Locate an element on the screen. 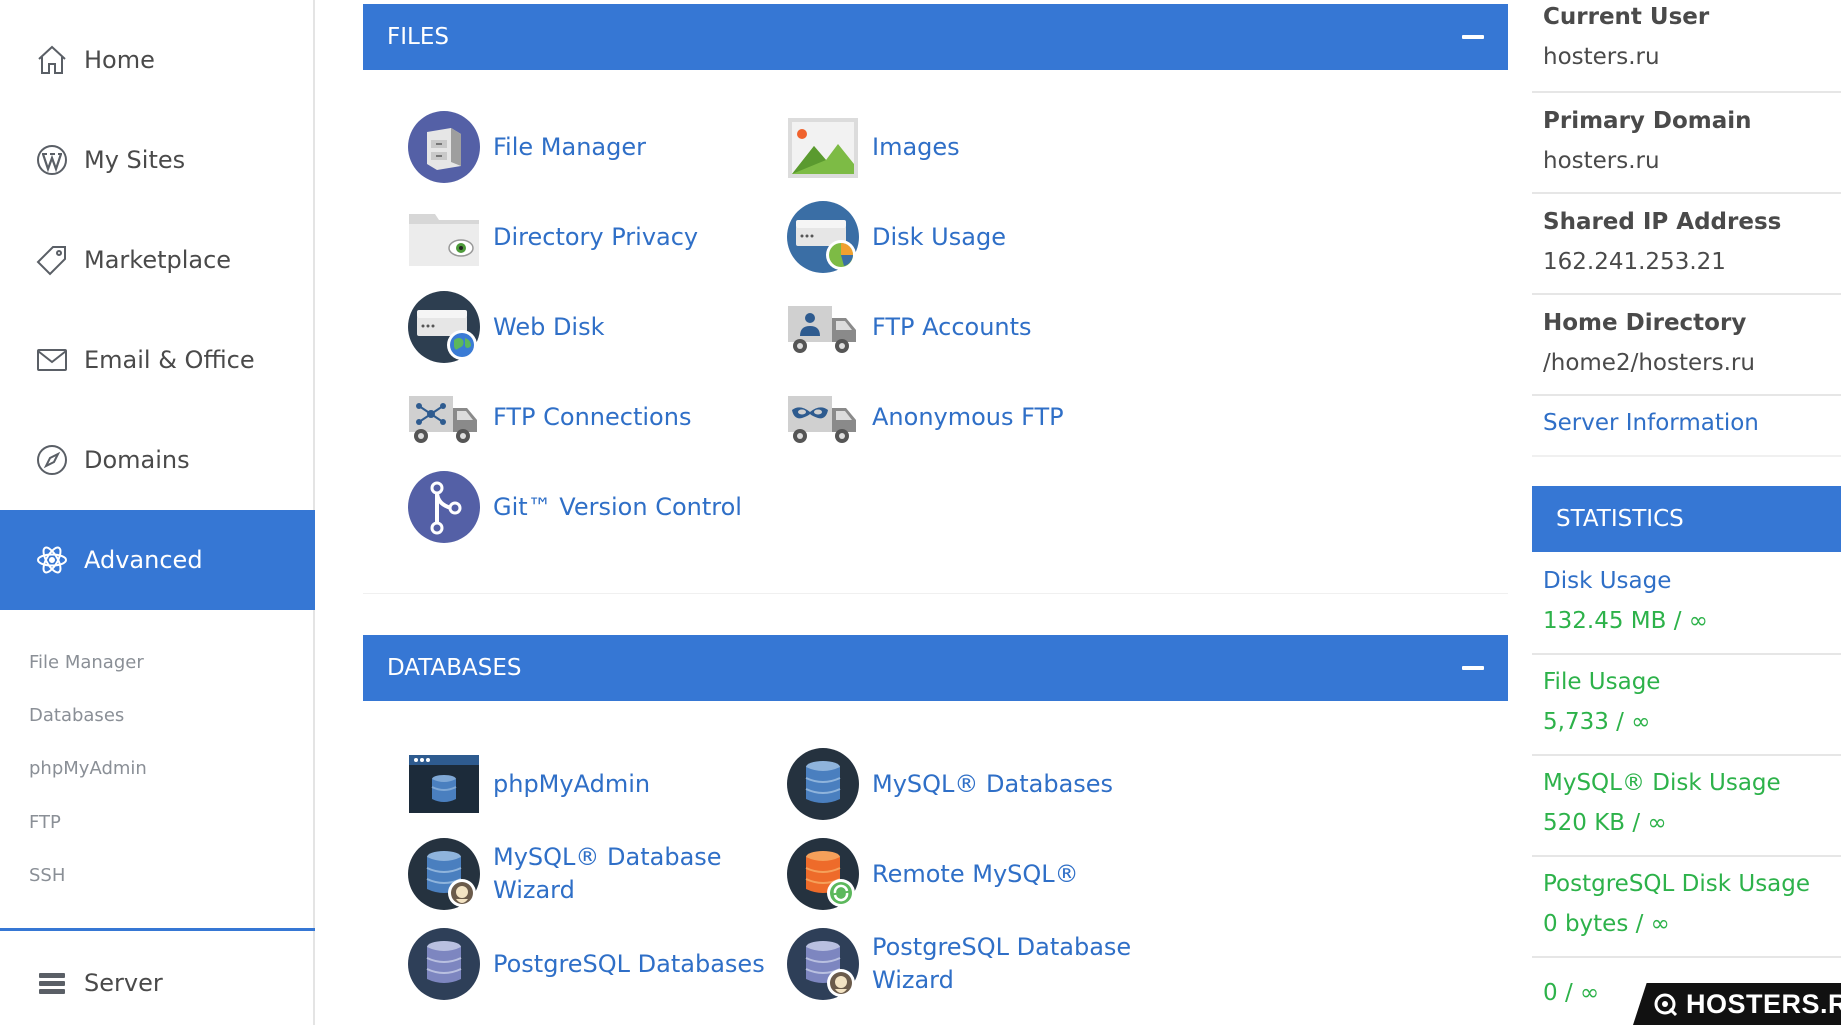 Image resolution: width=1841 pixels, height=1025 pixels. stat-label: MySQL® Disk Usage is located at coordinates (1662, 783).